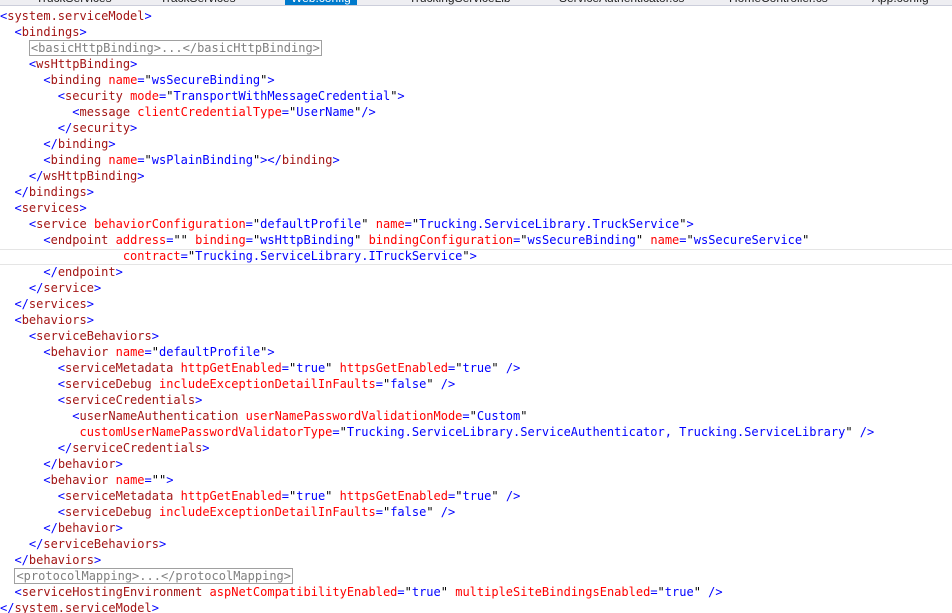 Image resolution: width=952 pixels, height=613 pixels. I want to click on tab-serviceauthenticator-cs: ServiceAuthenticator.cs, so click(621, 2).